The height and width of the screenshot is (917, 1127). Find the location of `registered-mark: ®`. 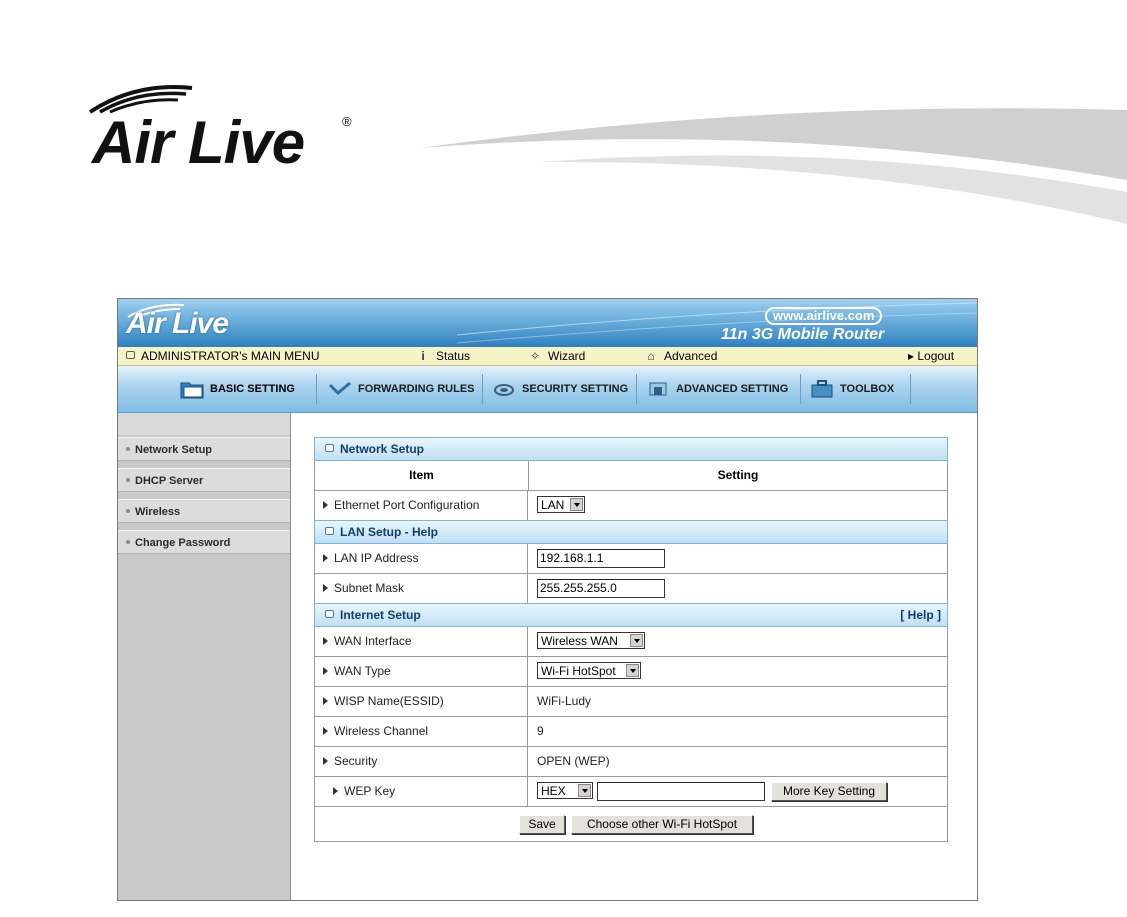

registered-mark: ® is located at coordinates (347, 121).